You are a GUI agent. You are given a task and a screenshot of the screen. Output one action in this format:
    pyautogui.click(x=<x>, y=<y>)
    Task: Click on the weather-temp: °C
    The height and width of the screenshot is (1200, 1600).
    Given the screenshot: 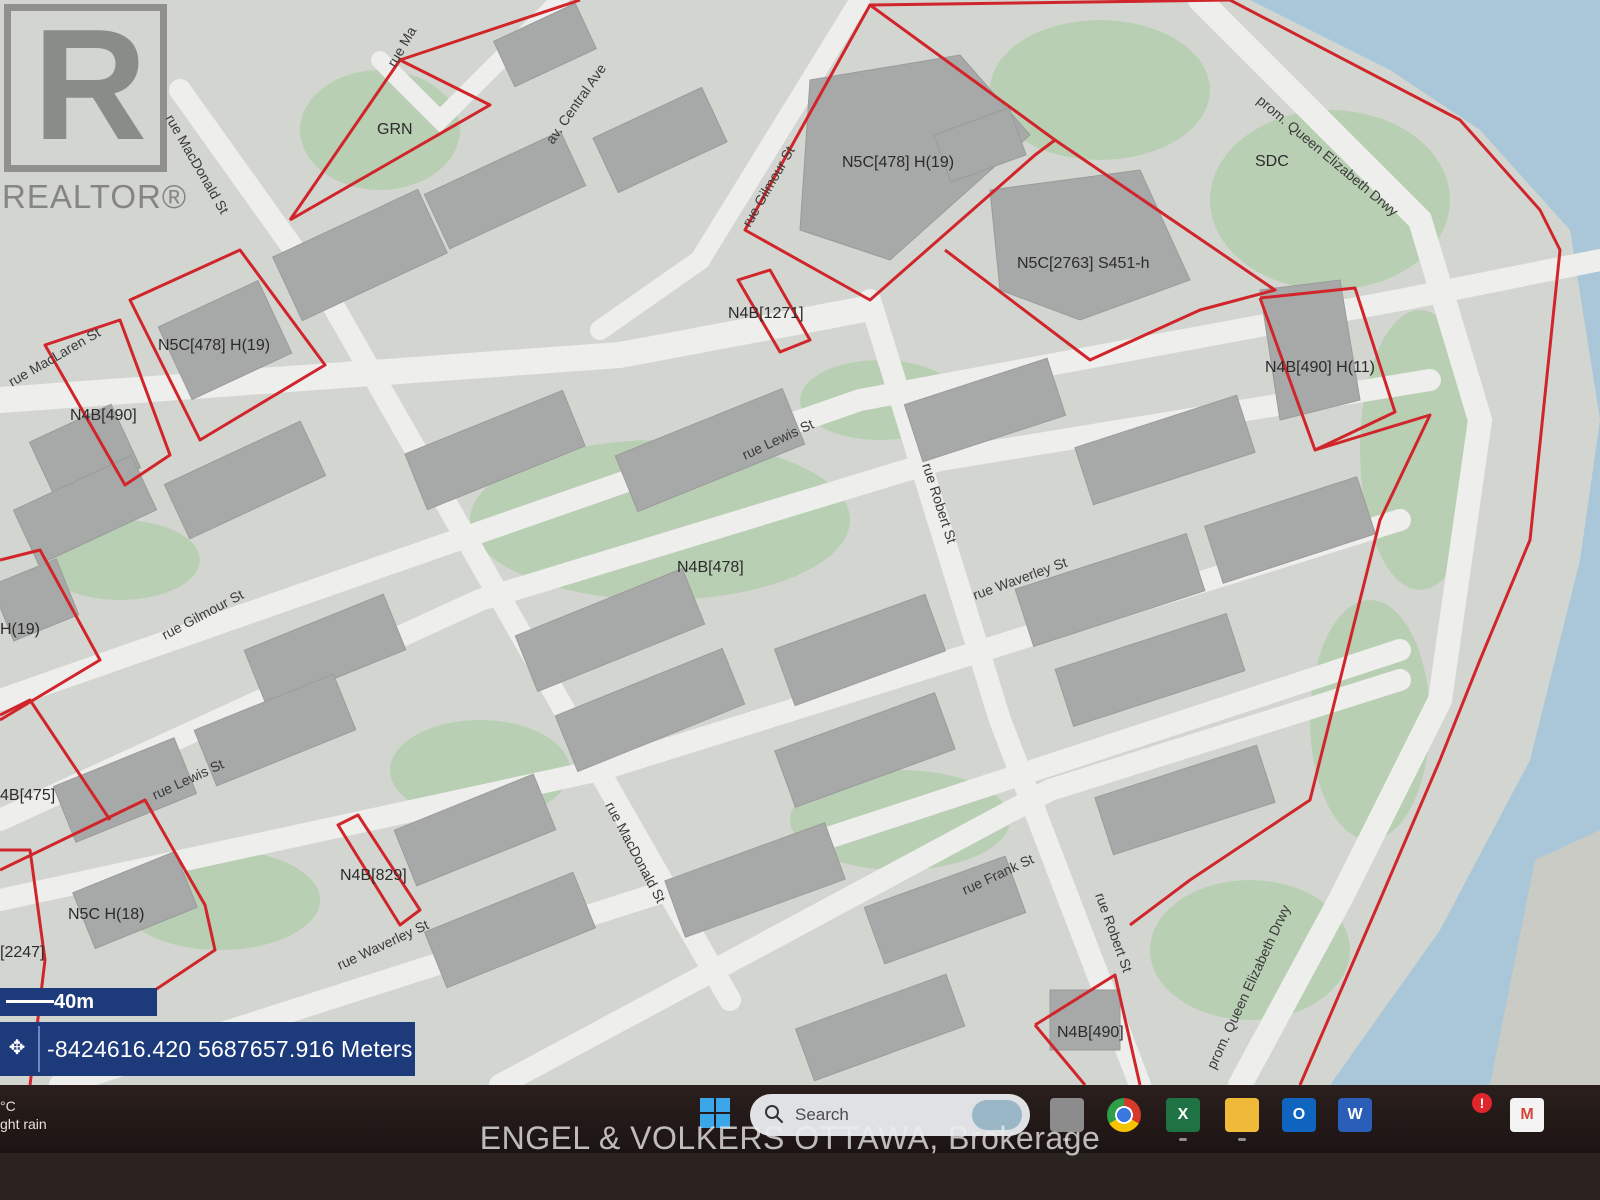 What is the action you would take?
    pyautogui.click(x=8, y=1106)
    